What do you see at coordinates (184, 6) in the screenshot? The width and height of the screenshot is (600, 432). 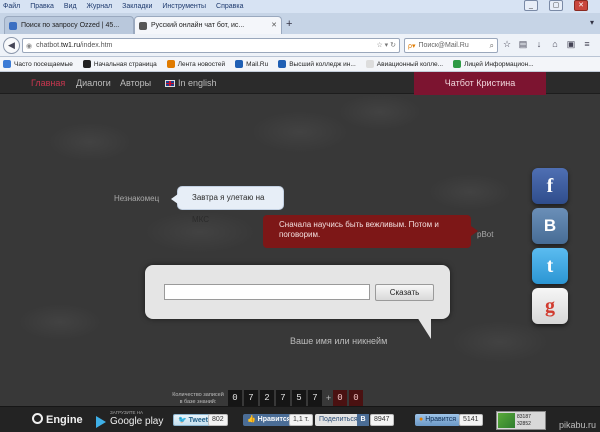 I see `menu-tools: Инструменты` at bounding box center [184, 6].